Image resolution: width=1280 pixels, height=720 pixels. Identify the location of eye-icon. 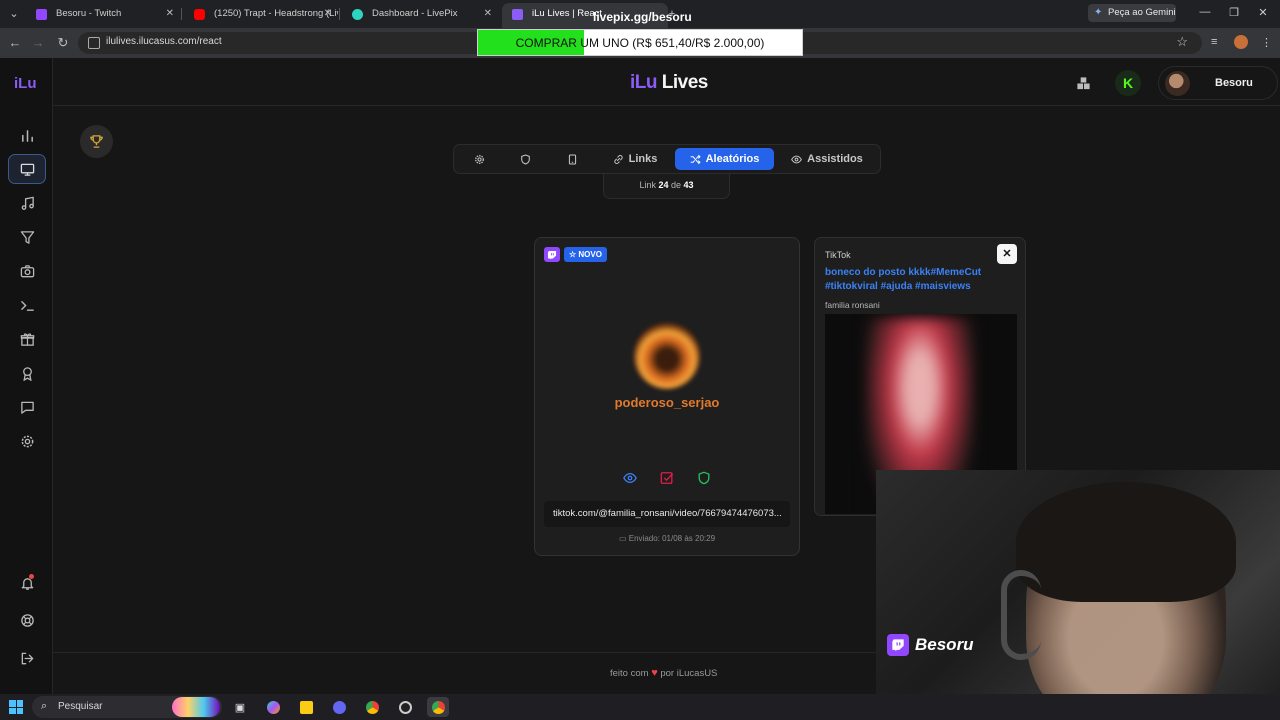
(630, 477).